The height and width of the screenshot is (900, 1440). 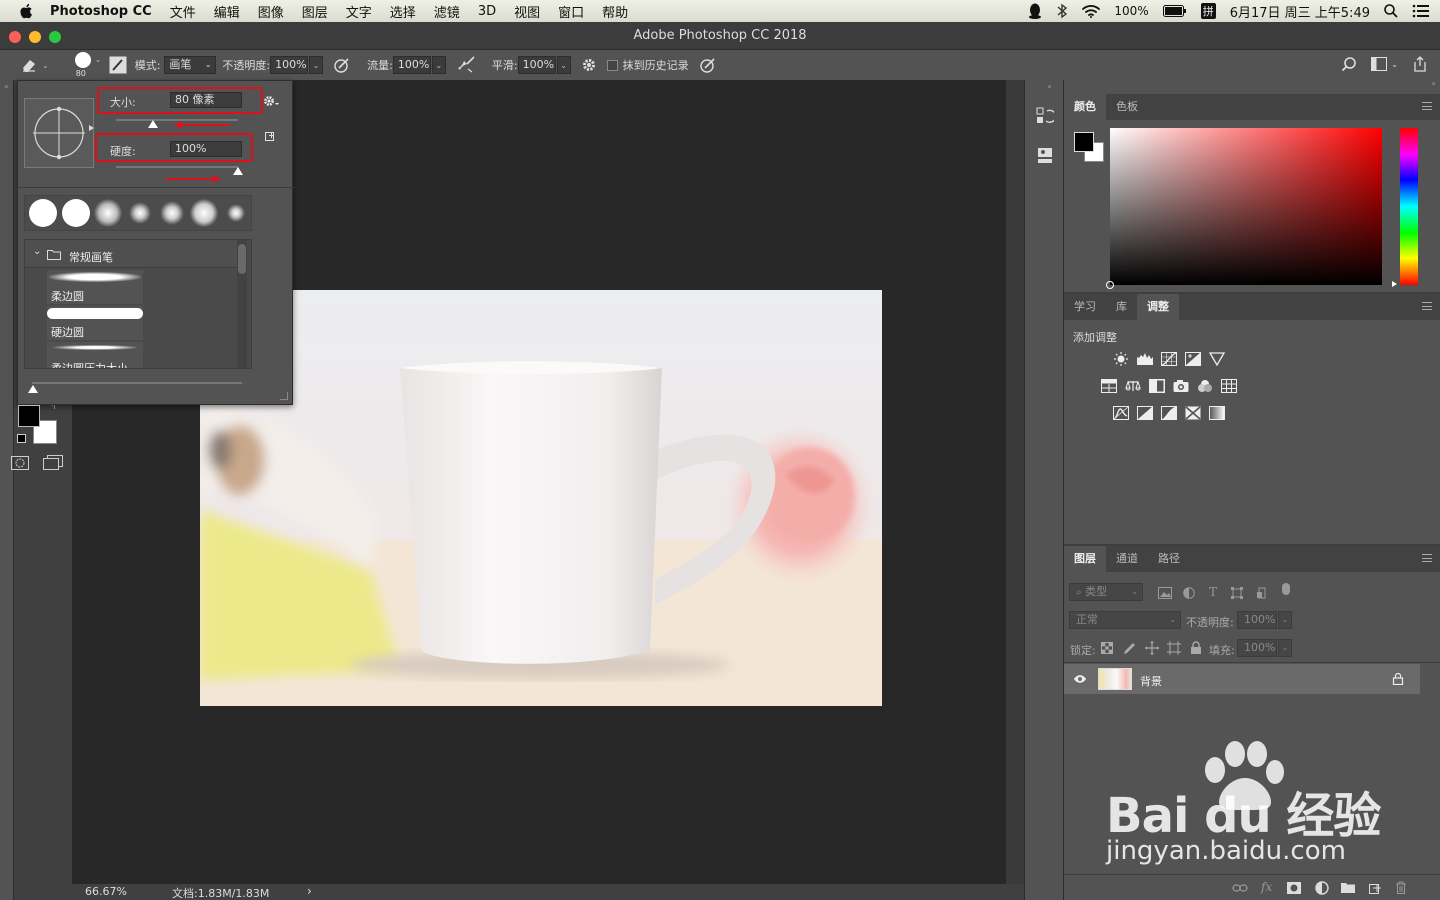 What do you see at coordinates (615, 11) in the screenshot?
I see `menu-help: 帮助` at bounding box center [615, 11].